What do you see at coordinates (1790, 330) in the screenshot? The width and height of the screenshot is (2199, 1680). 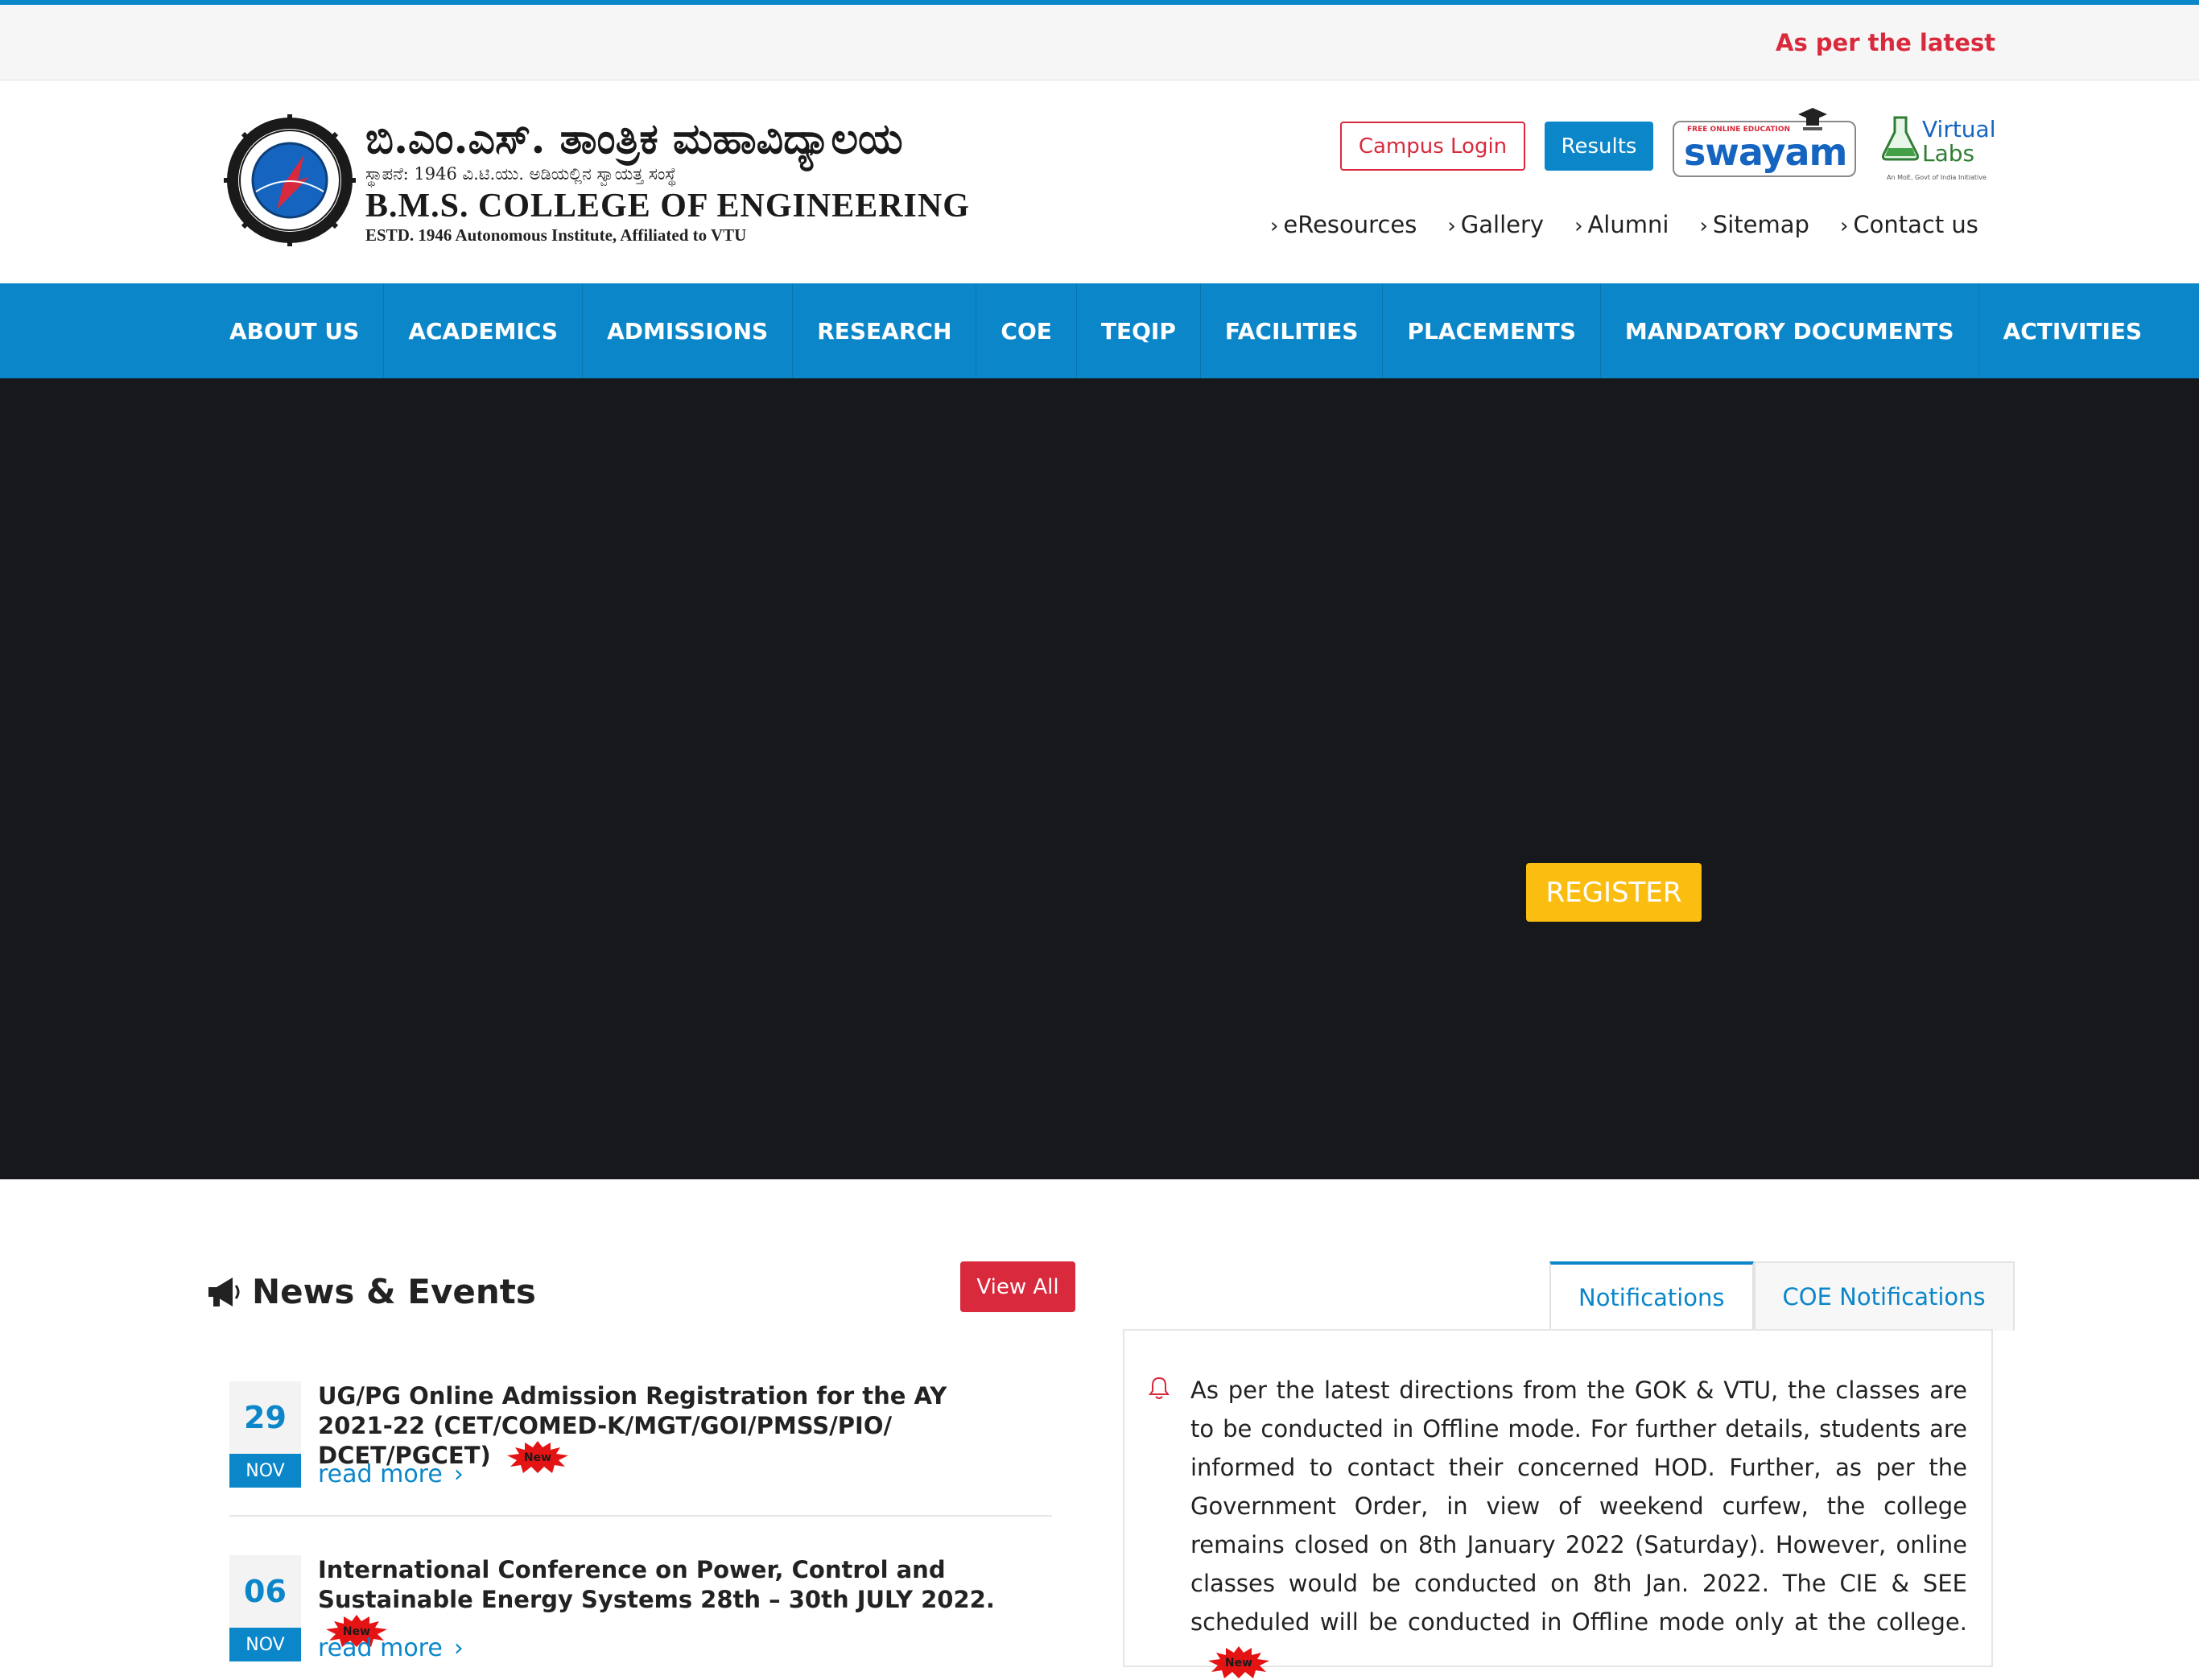 I see `nav-mandatory-documents: MANDATORY DOCUMENTS` at bounding box center [1790, 330].